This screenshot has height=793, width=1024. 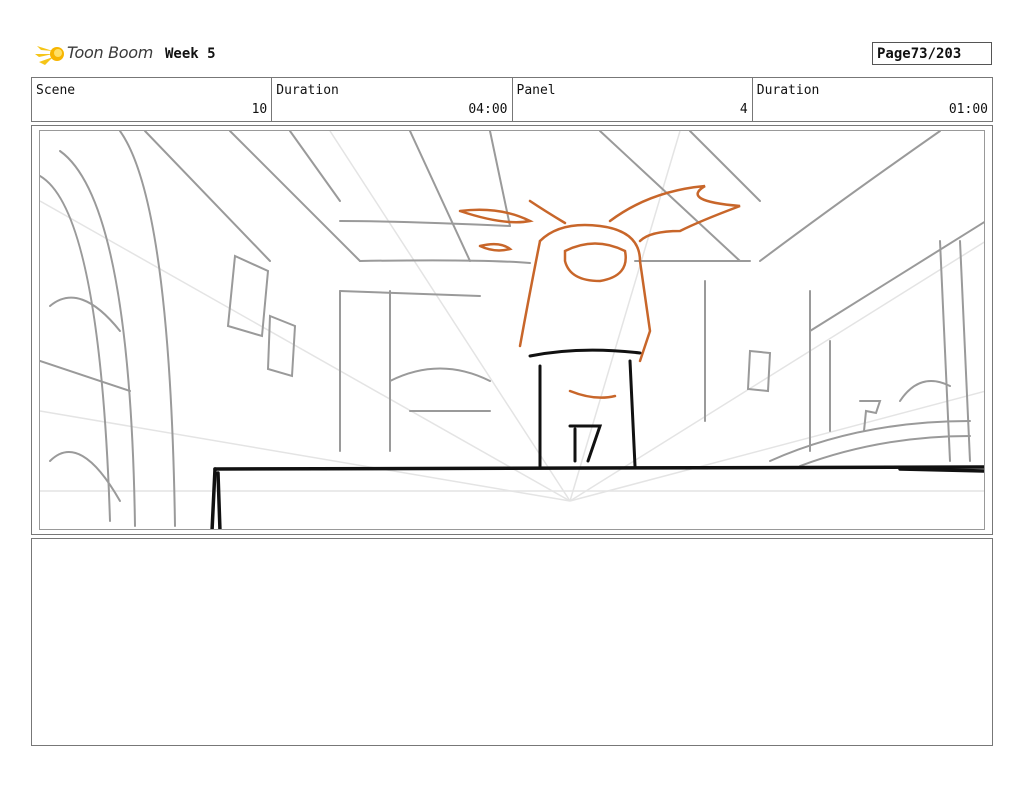 What do you see at coordinates (788, 90) in the screenshot?
I see `panel-duration-label: Duration` at bounding box center [788, 90].